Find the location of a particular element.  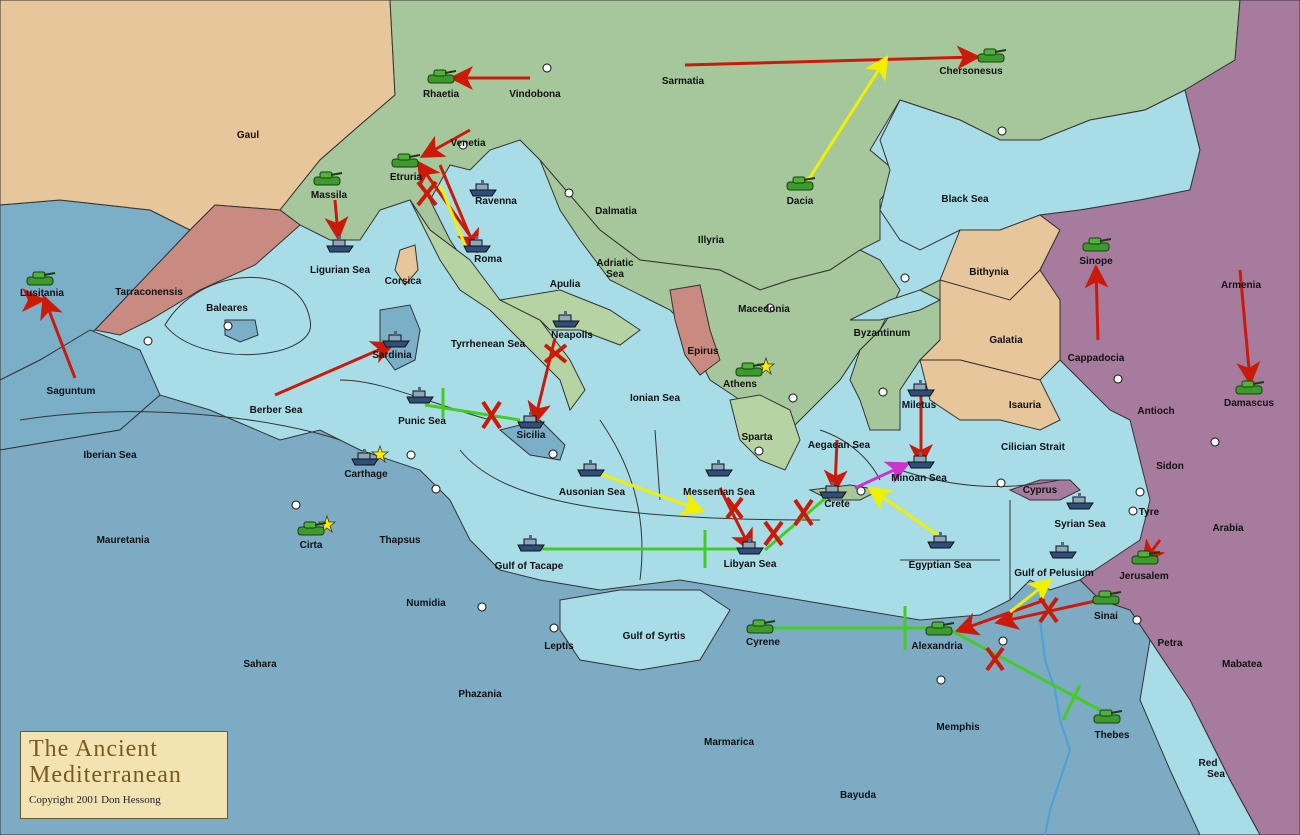

region-label-sahara: Sahara is located at coordinates (260, 664).